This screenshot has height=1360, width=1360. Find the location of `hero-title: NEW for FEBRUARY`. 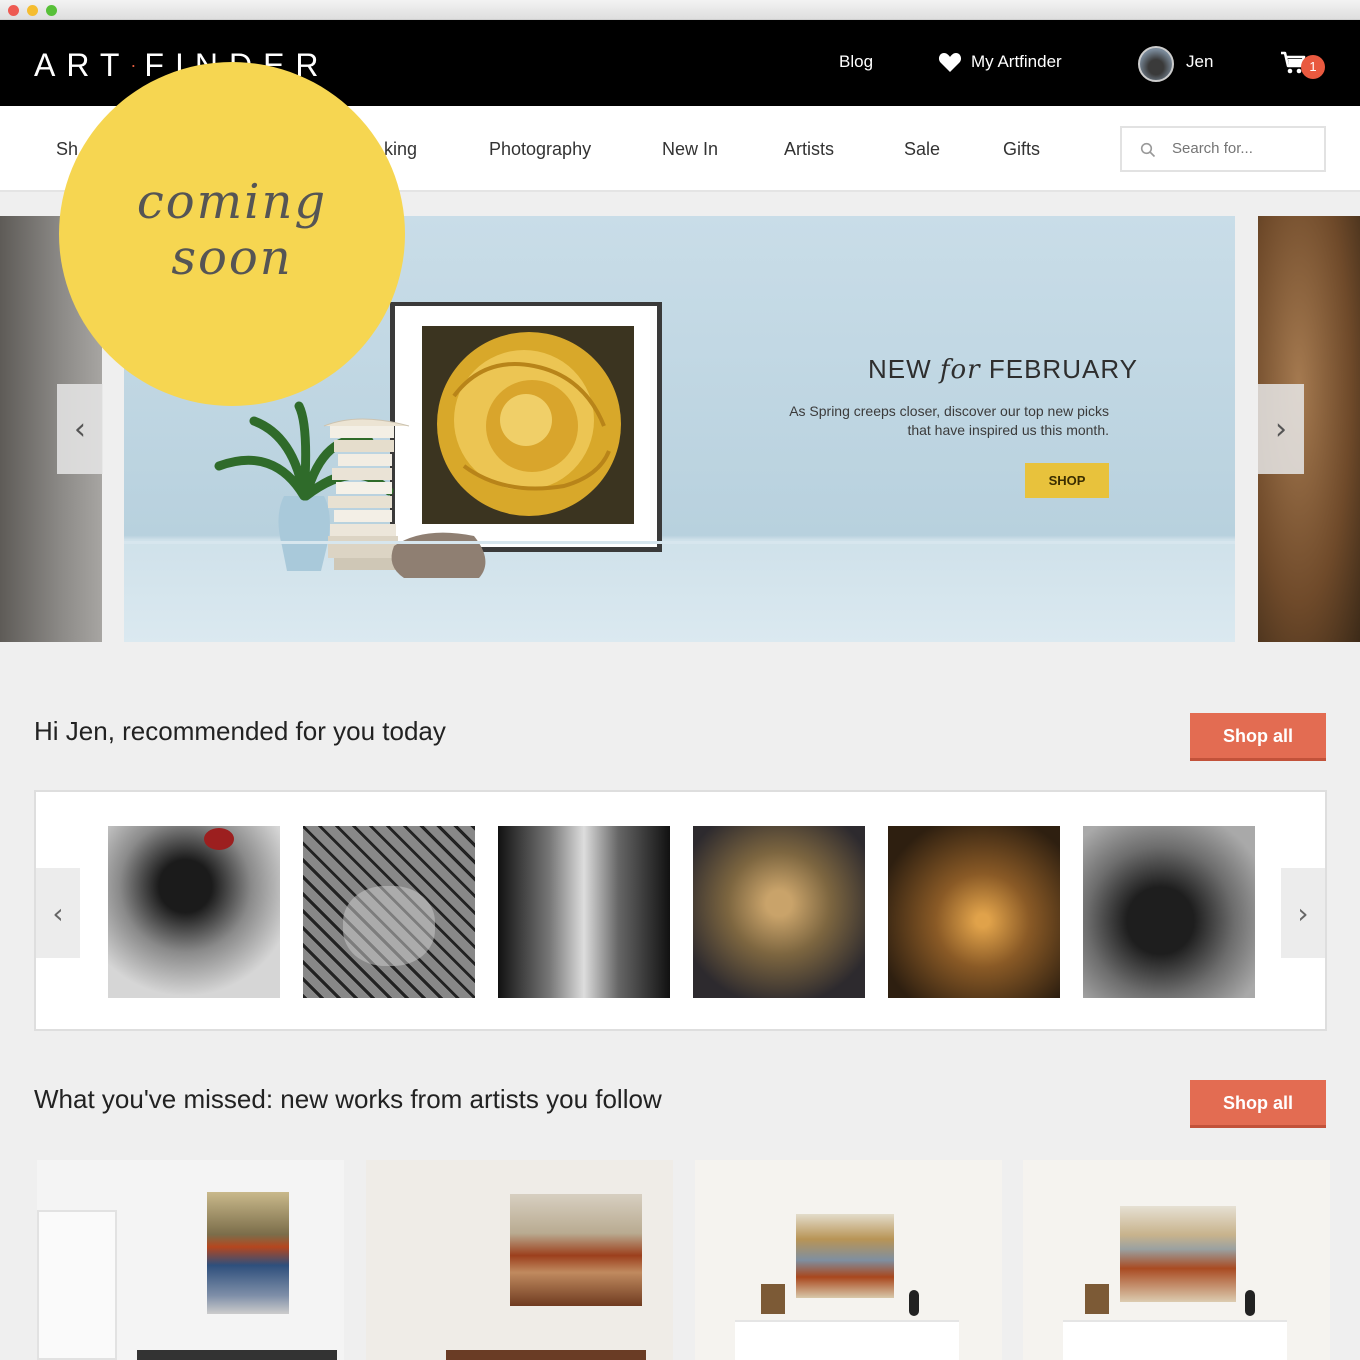

hero-title: NEW for FEBRUARY is located at coordinates (1003, 369).